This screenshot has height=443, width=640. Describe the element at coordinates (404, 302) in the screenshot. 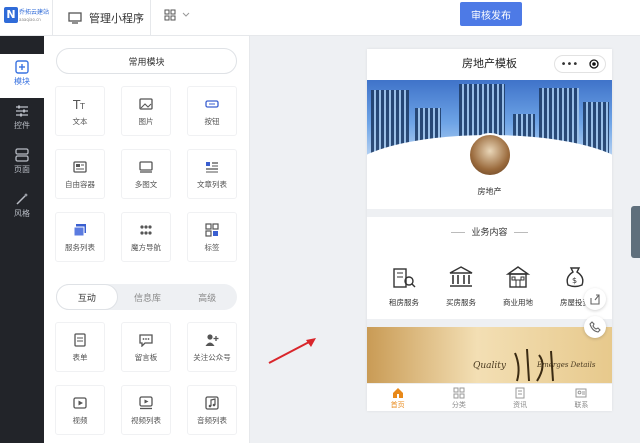

I see `service-label: 租房服务` at that location.